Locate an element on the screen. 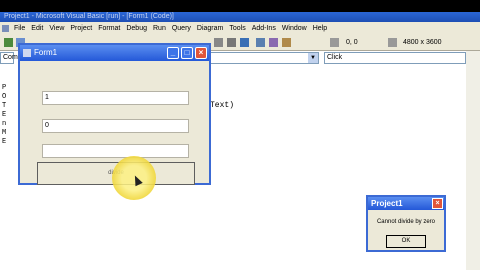 The width and height of the screenshot is (480, 270). form1-title-bar: Form1 _ □ × is located at coordinates (114, 53).